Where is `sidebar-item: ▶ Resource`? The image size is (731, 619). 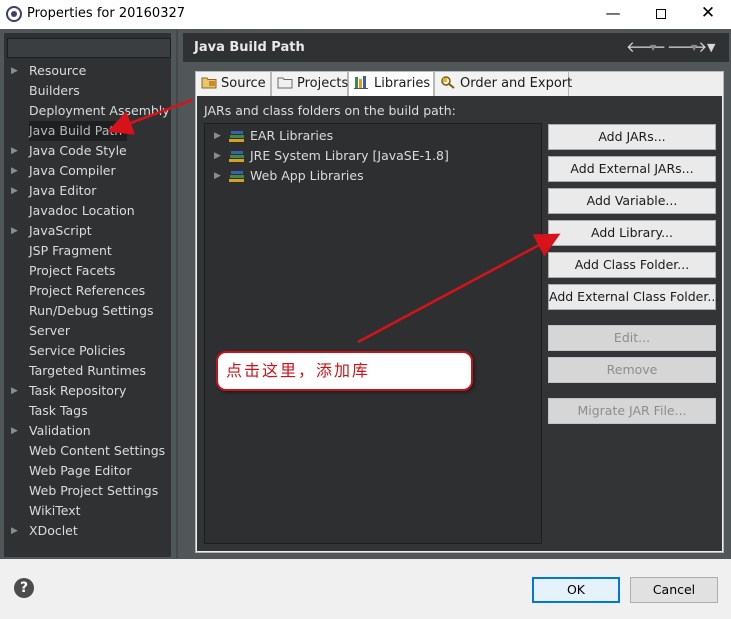 sidebar-item: ▶ Resource is located at coordinates (87, 71).